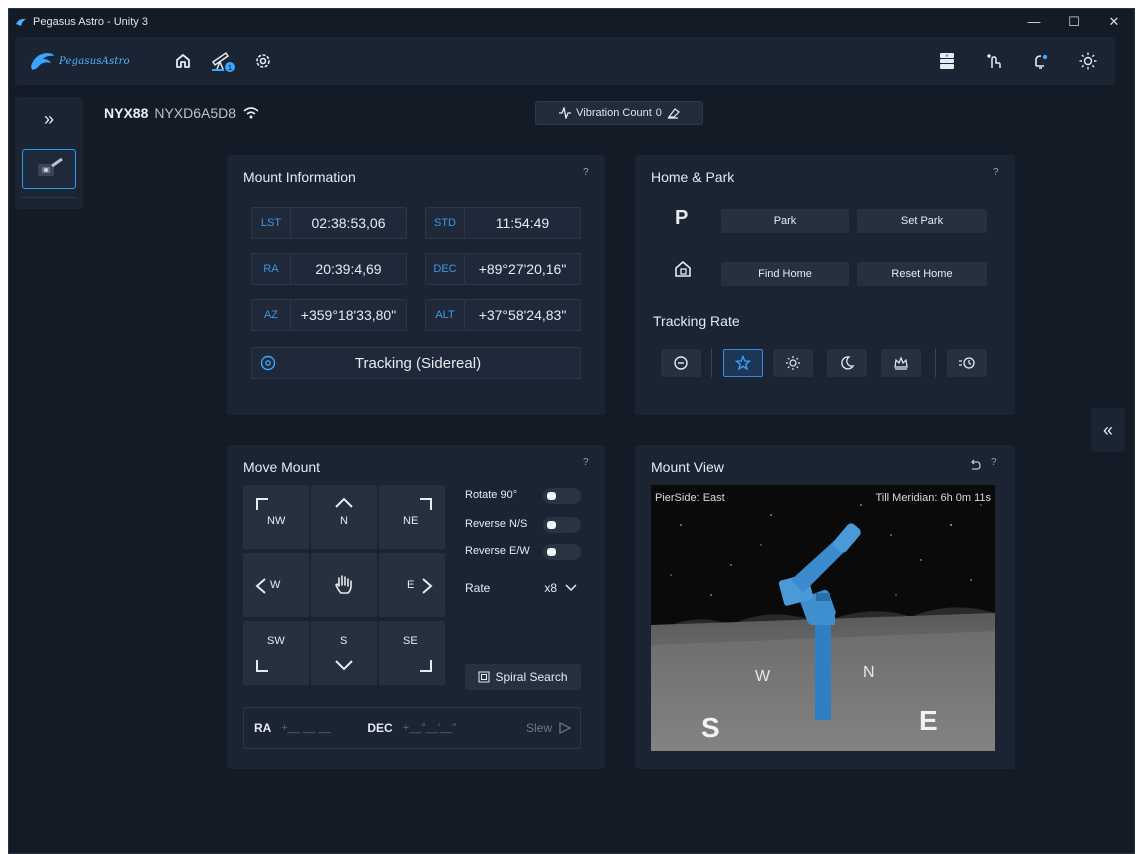 Image resolution: width=1137 pixels, height=854 pixels. I want to click on find-home-button: Find Home, so click(785, 274).